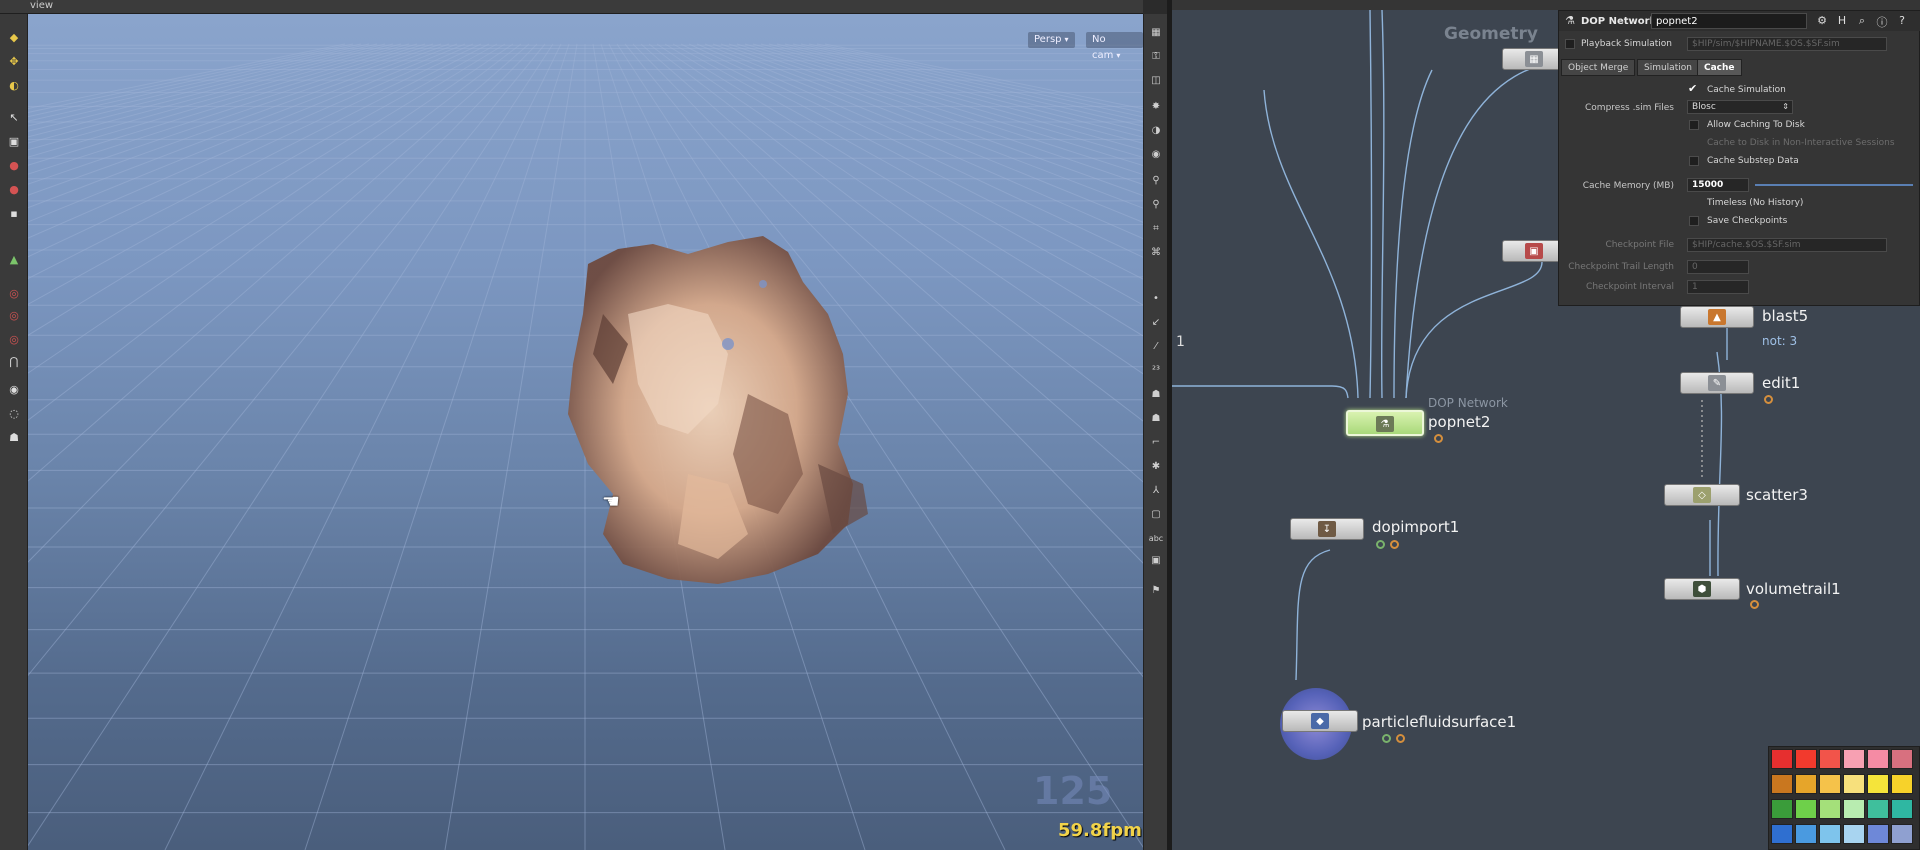 Image resolution: width=1920 pixels, height=850 pixels. Describe the element at coordinates (14, 85) in the screenshot. I see `rotate-icon: ◐` at that location.